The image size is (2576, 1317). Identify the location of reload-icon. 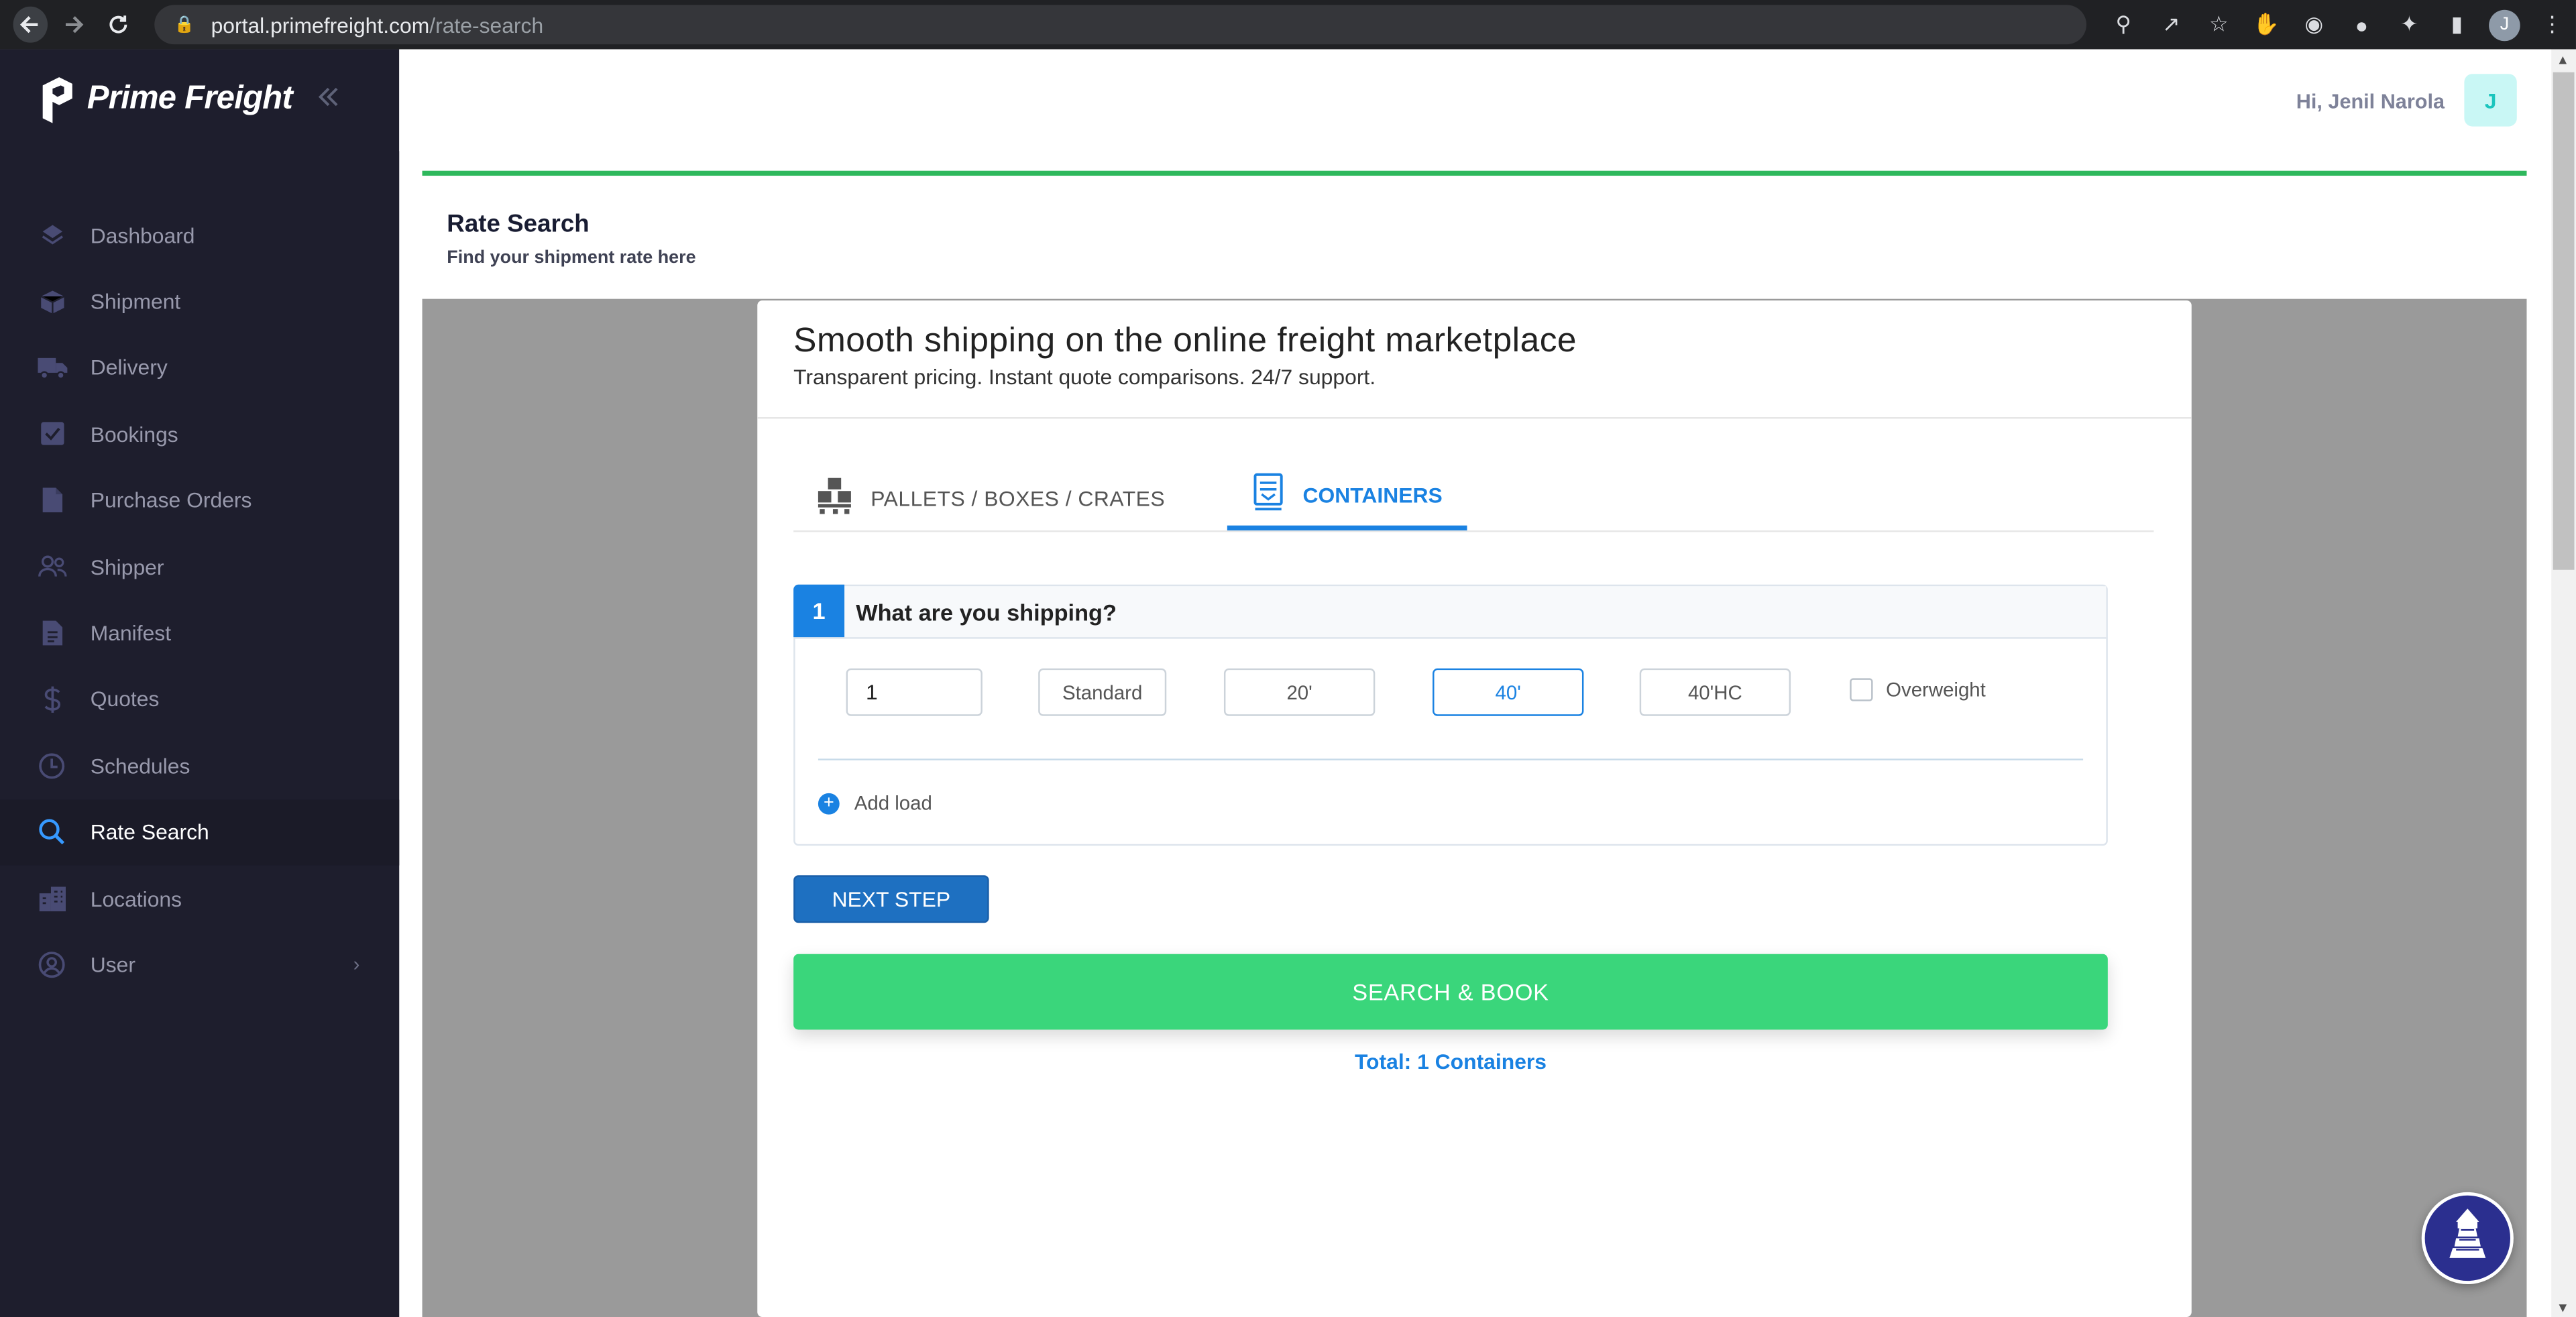
(118, 25).